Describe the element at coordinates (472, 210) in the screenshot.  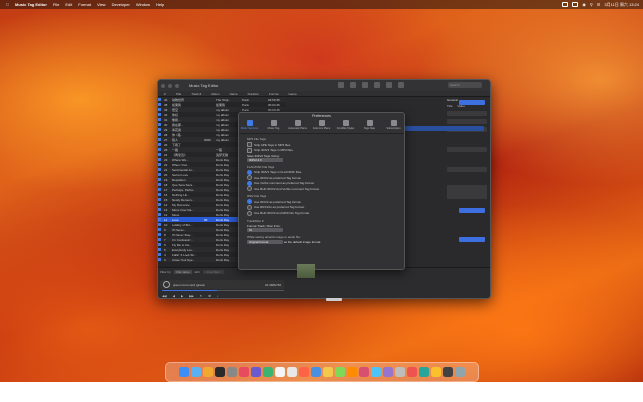
I see `apply-button` at that location.